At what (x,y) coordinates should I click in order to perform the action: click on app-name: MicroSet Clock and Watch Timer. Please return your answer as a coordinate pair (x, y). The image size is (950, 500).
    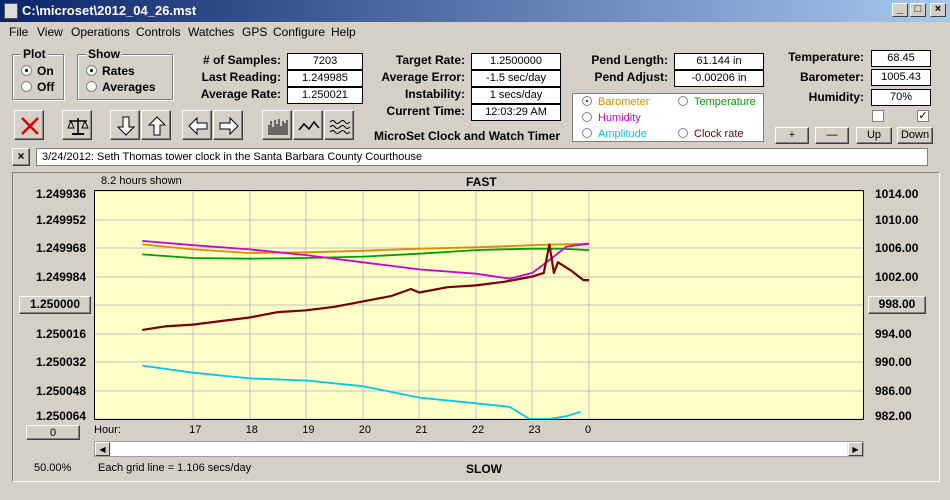
    Looking at the image, I should click on (467, 136).